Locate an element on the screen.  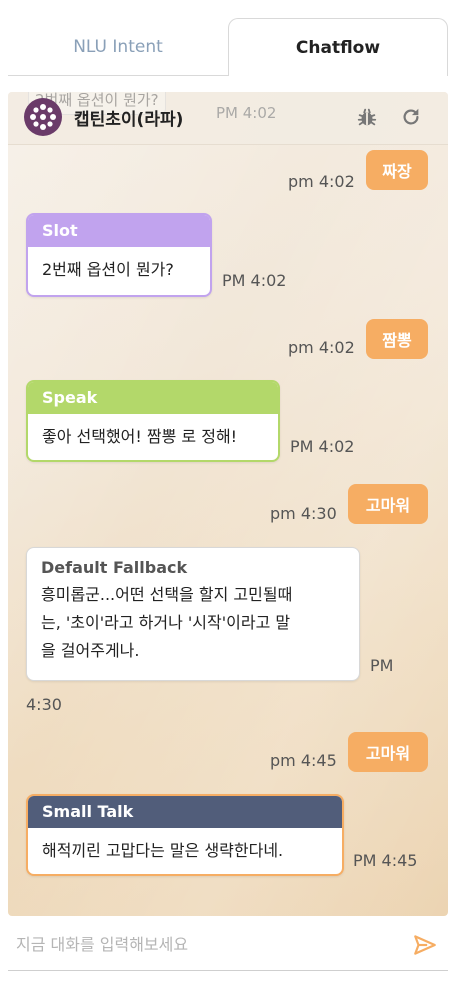
card-label: Default Fallback is located at coordinates (114, 567).